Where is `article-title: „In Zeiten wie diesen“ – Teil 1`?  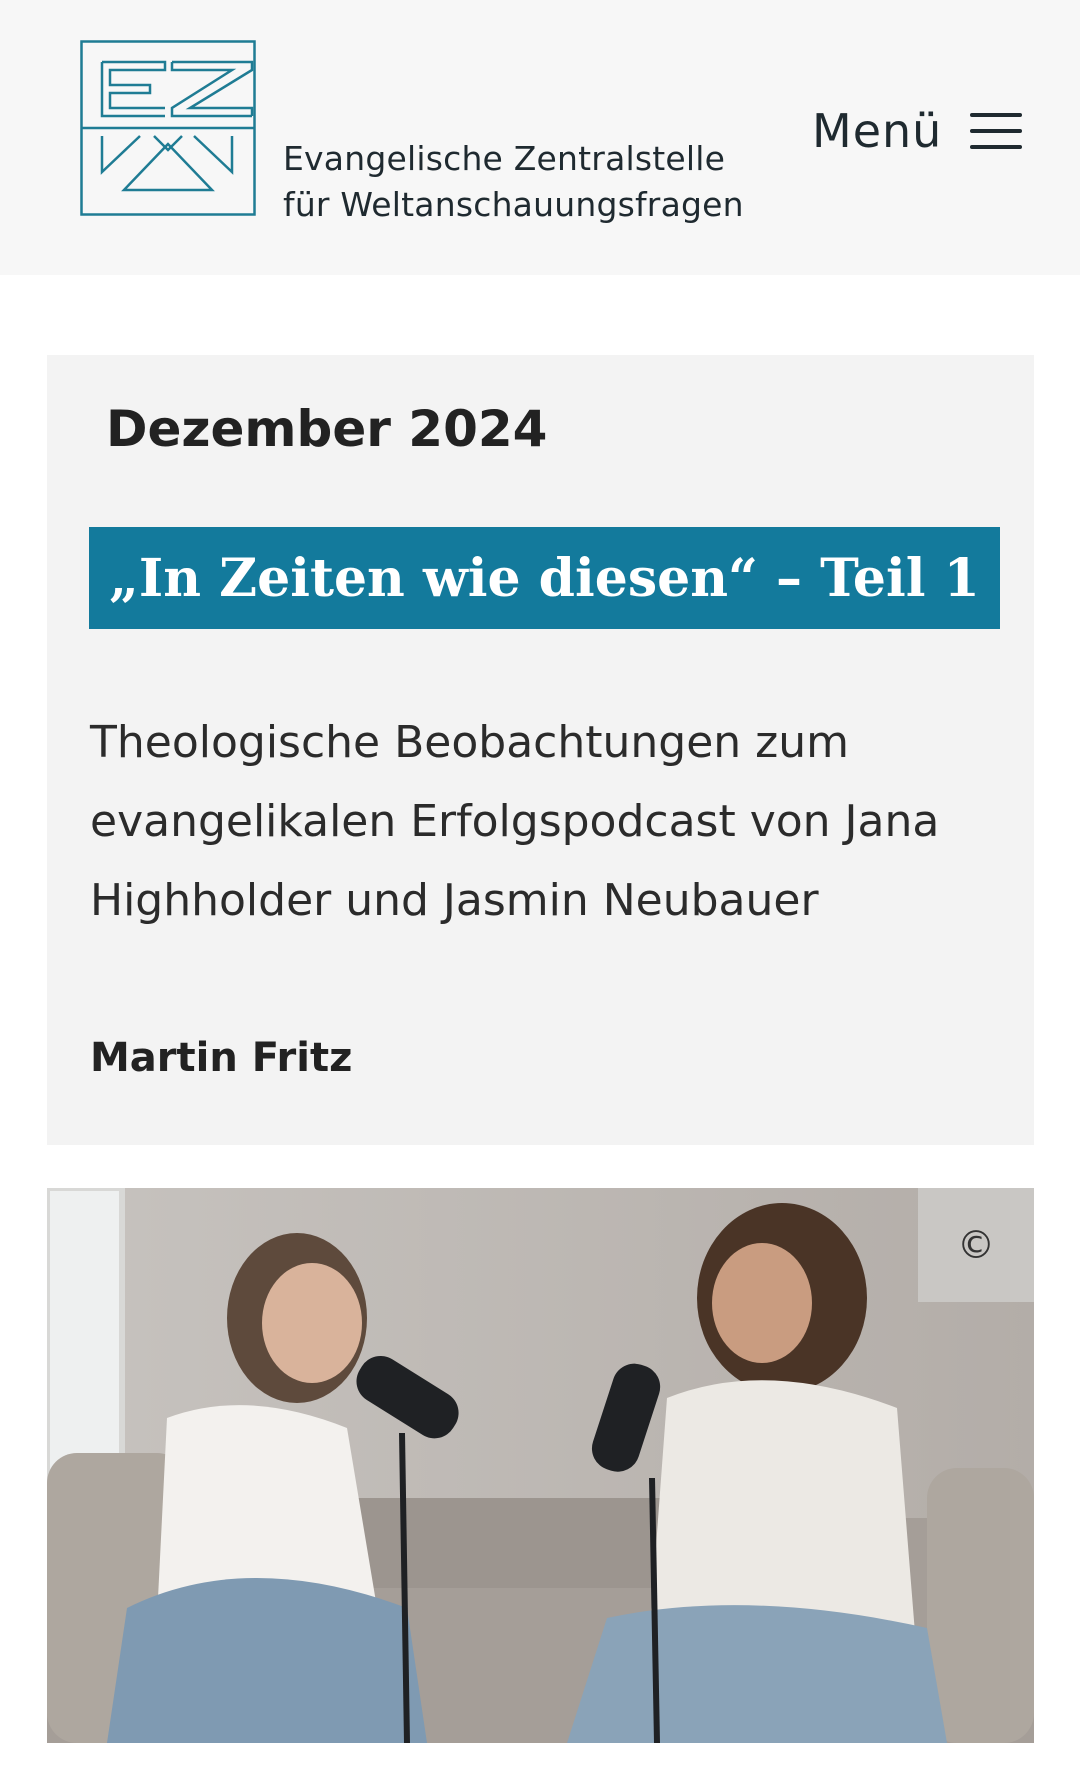 article-title: „In Zeiten wie diesen“ – Teil 1 is located at coordinates (544, 578).